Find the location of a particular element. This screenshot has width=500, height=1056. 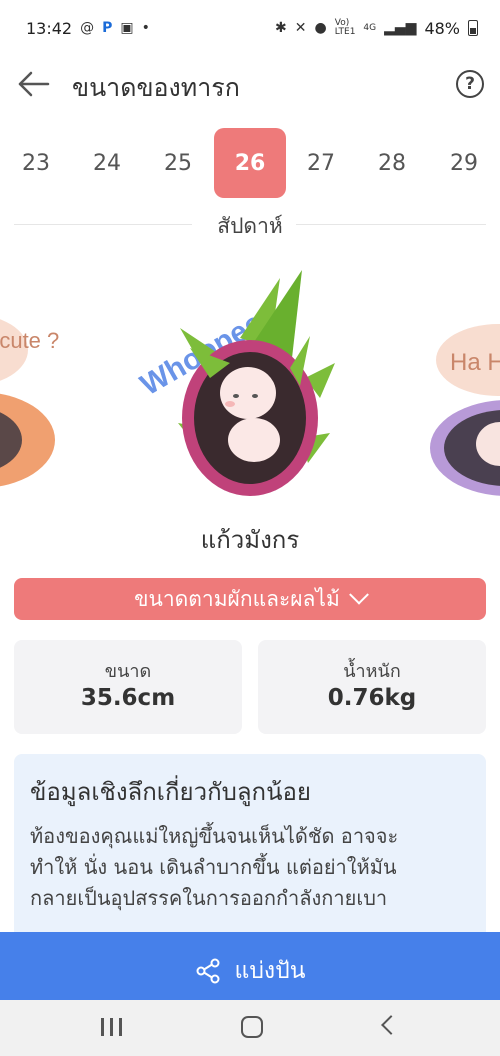

size-label: ขนาด is located at coordinates (128, 671).